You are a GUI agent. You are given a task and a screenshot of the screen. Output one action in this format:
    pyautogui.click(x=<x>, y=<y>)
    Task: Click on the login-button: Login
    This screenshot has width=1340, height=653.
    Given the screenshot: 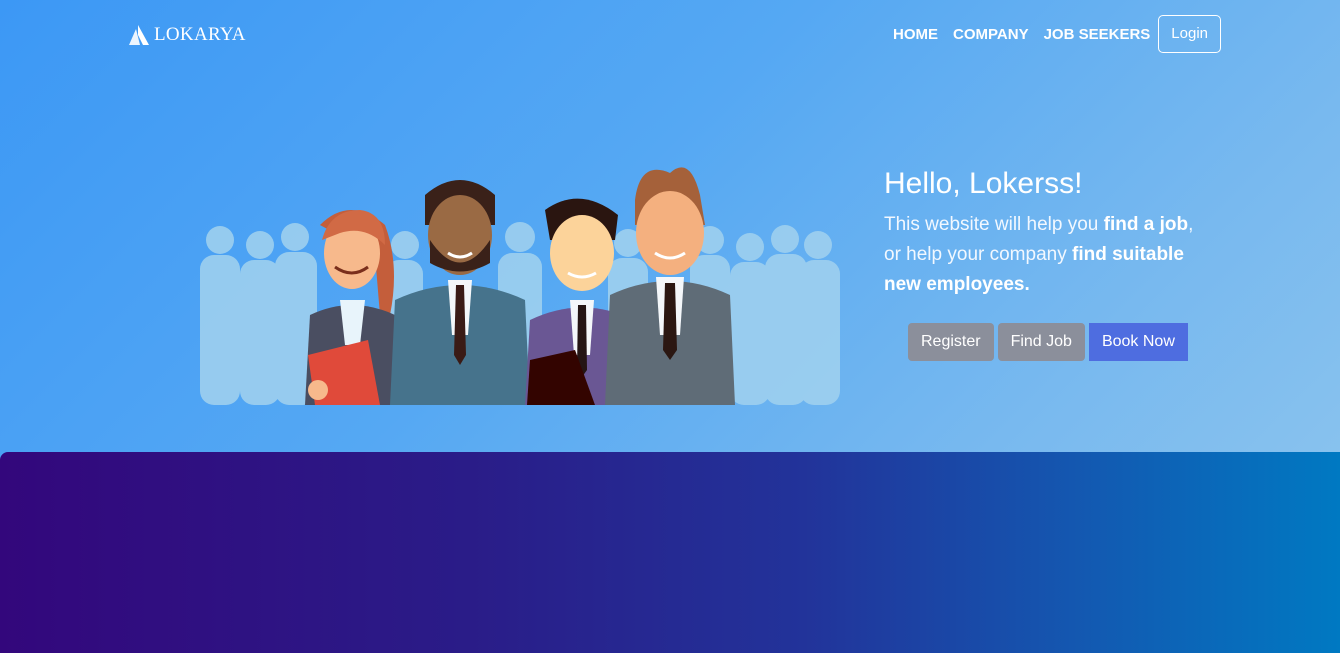 What is the action you would take?
    pyautogui.click(x=1189, y=34)
    